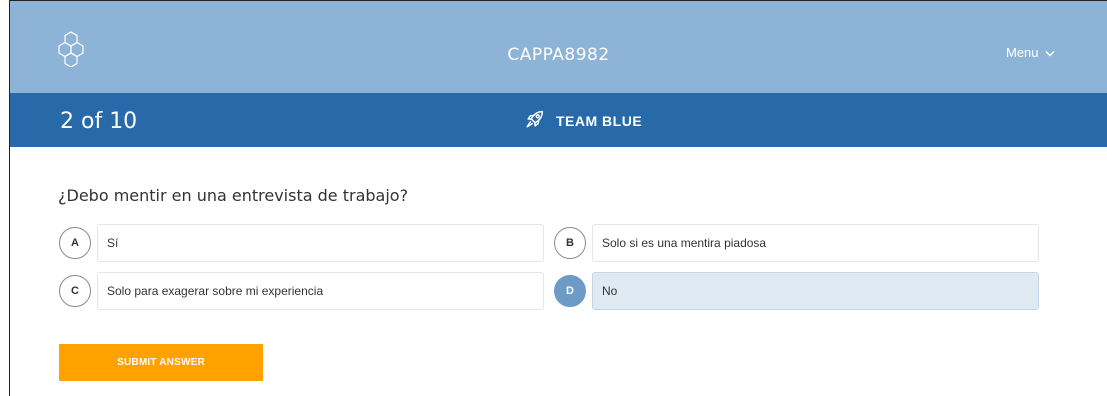 This screenshot has width=1107, height=396. What do you see at coordinates (815, 243) in the screenshot?
I see `option-text: Solo si es una mentira piadosa` at bounding box center [815, 243].